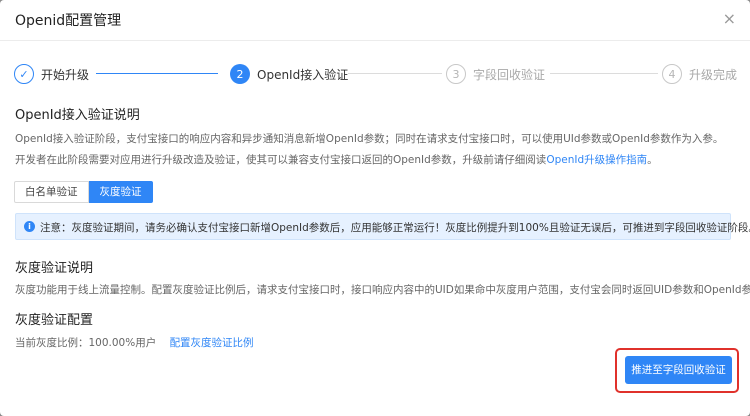 This screenshot has height=416, width=750. I want to click on close-icon: ×, so click(729, 18).